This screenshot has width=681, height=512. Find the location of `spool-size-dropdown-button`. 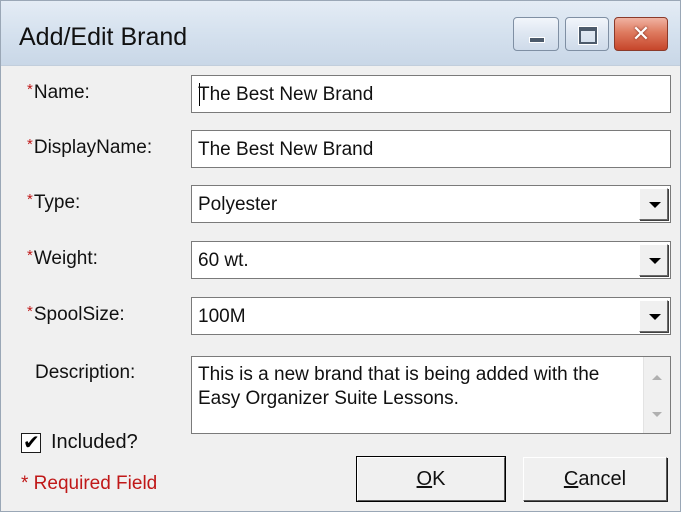

spool-size-dropdown-button is located at coordinates (653, 316).